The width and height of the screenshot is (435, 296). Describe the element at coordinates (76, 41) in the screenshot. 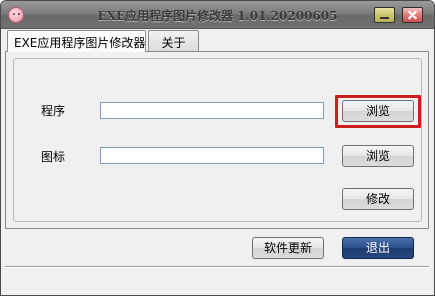

I see `tab-main: EXE应用程序图片修改器` at that location.